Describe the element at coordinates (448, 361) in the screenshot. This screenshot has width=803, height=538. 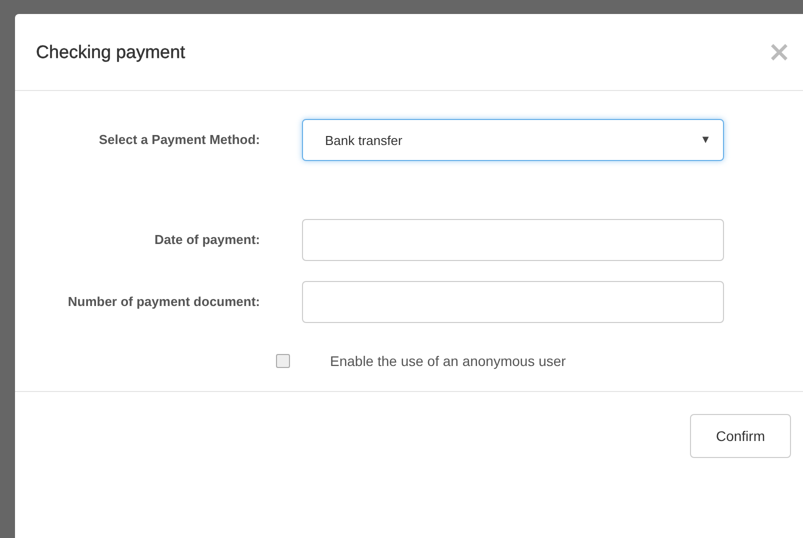
I see `checkbox-label: Enable the use of an anonymous user` at that location.